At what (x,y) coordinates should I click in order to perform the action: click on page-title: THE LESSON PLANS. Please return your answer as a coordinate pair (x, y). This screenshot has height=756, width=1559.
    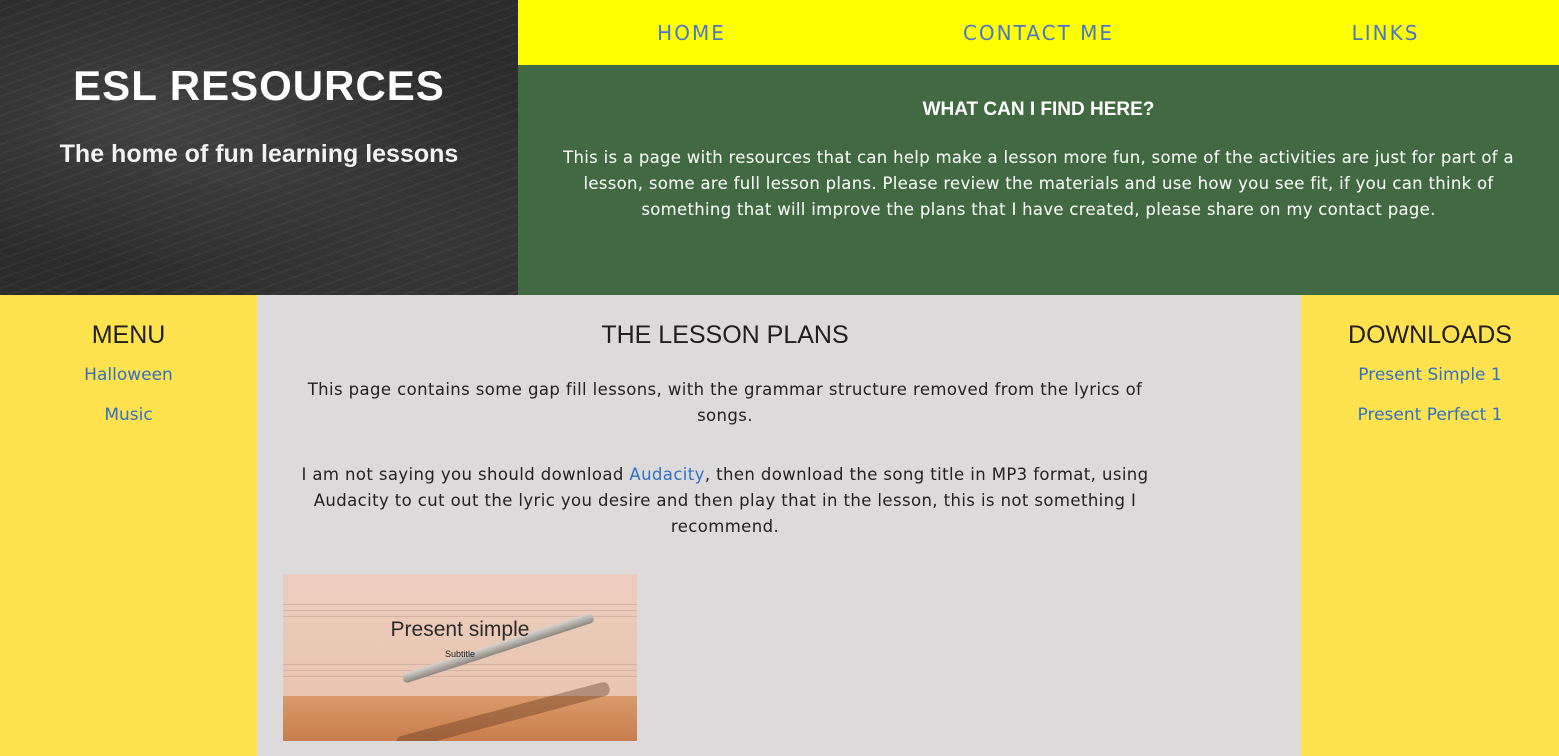
    Looking at the image, I should click on (725, 335).